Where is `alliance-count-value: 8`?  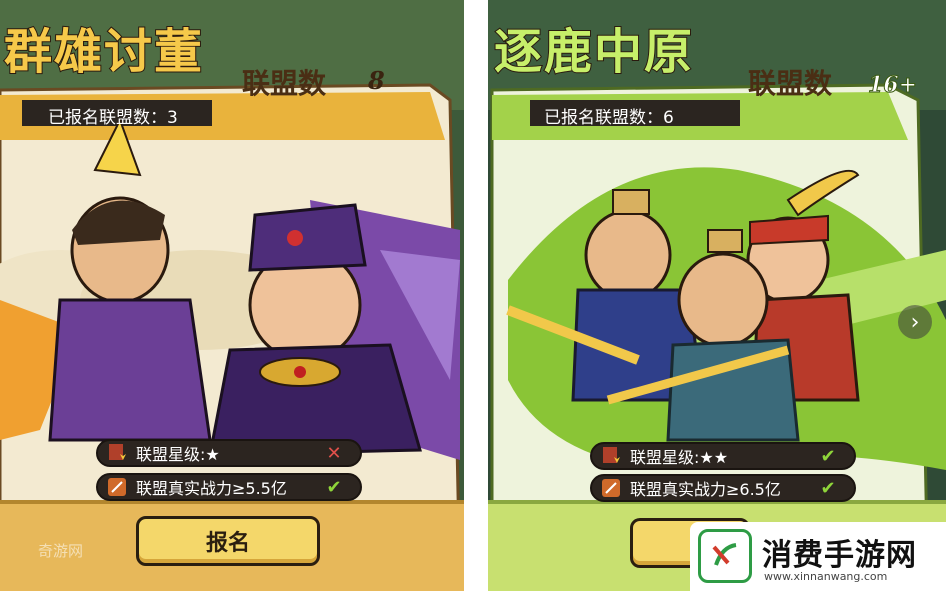
alliance-count-value: 8 is located at coordinates (376, 80).